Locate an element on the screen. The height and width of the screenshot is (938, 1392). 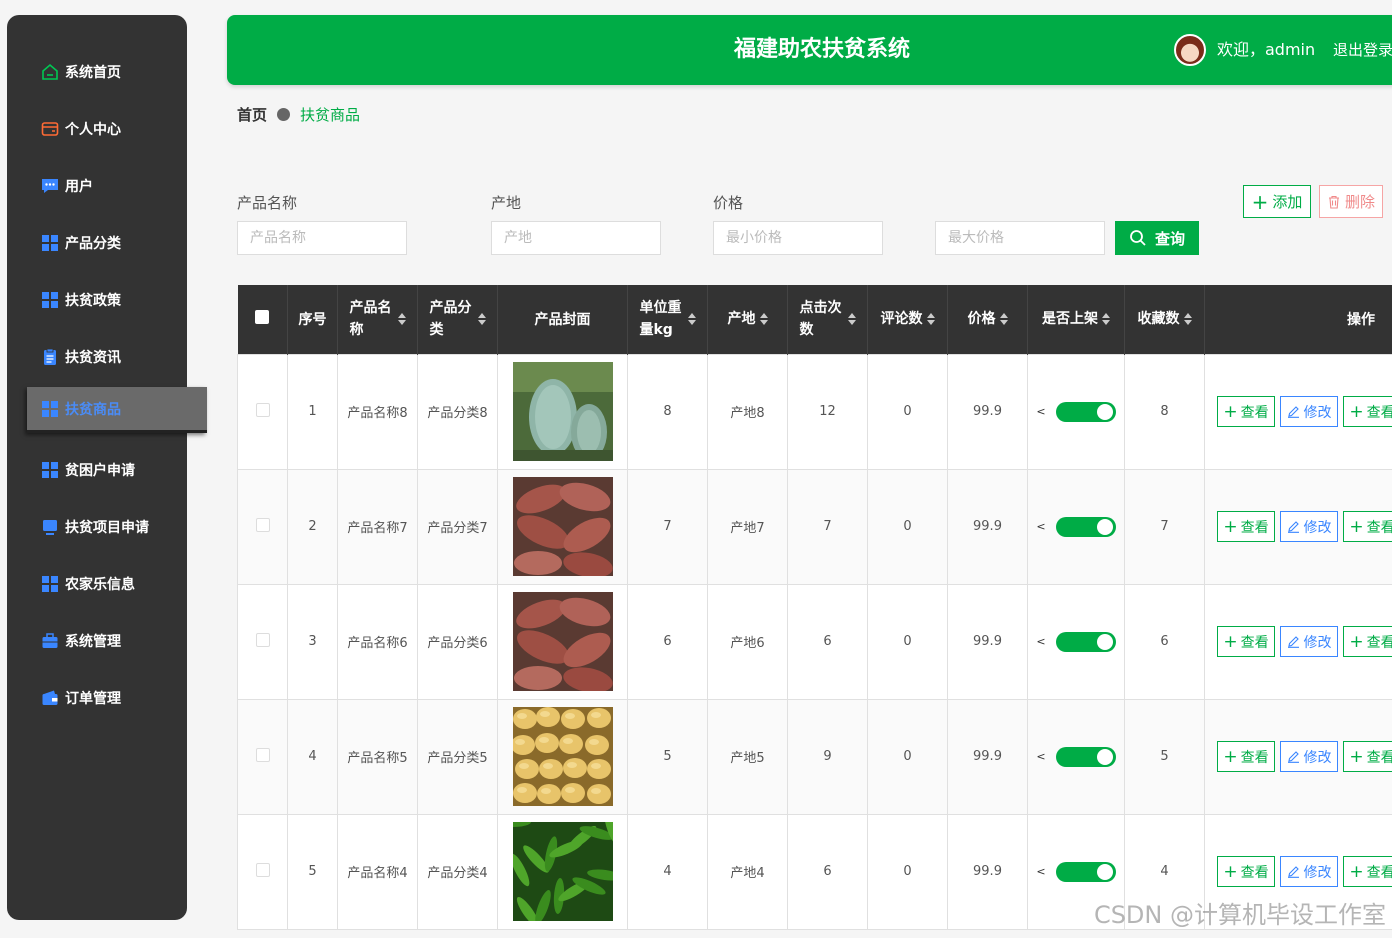
cell-cover is located at coordinates (562, 756).